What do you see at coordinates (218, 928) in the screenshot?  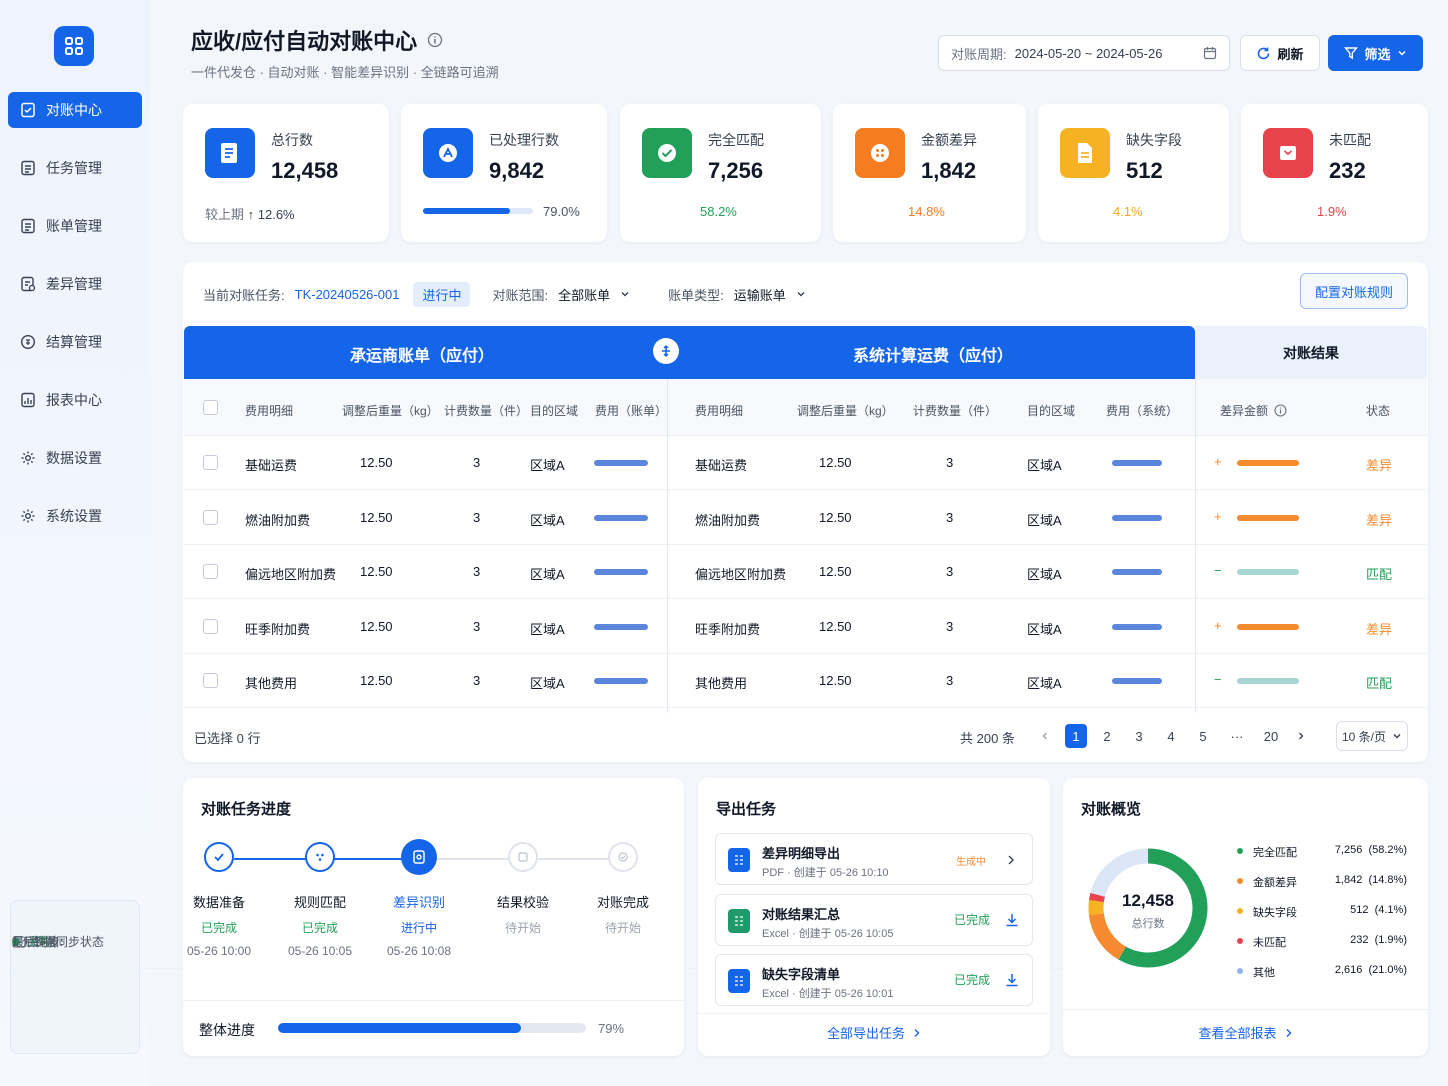 I see `step-status: 已完成` at bounding box center [218, 928].